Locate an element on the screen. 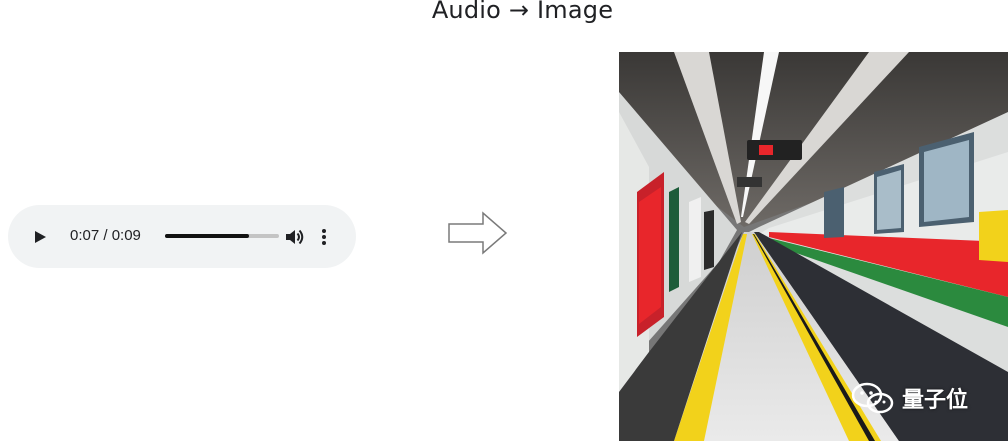 The image size is (1008, 442). play-button is located at coordinates (40, 237).